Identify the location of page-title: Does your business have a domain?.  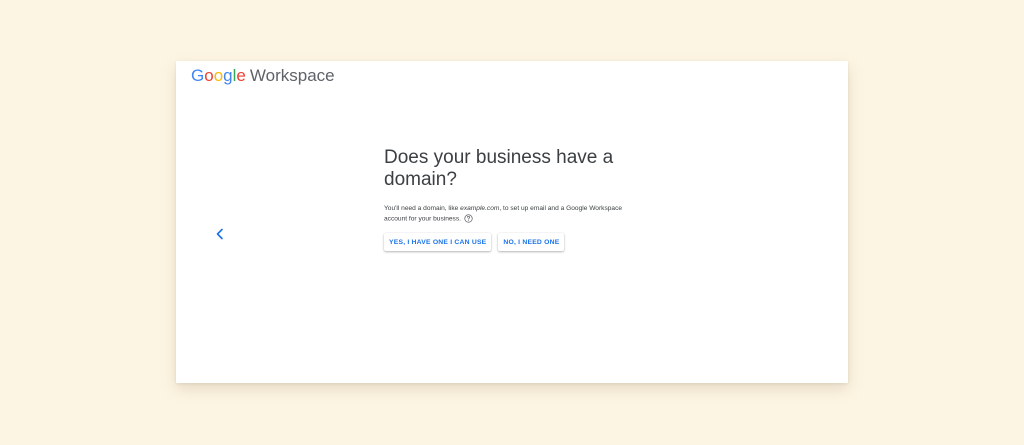
(499, 168).